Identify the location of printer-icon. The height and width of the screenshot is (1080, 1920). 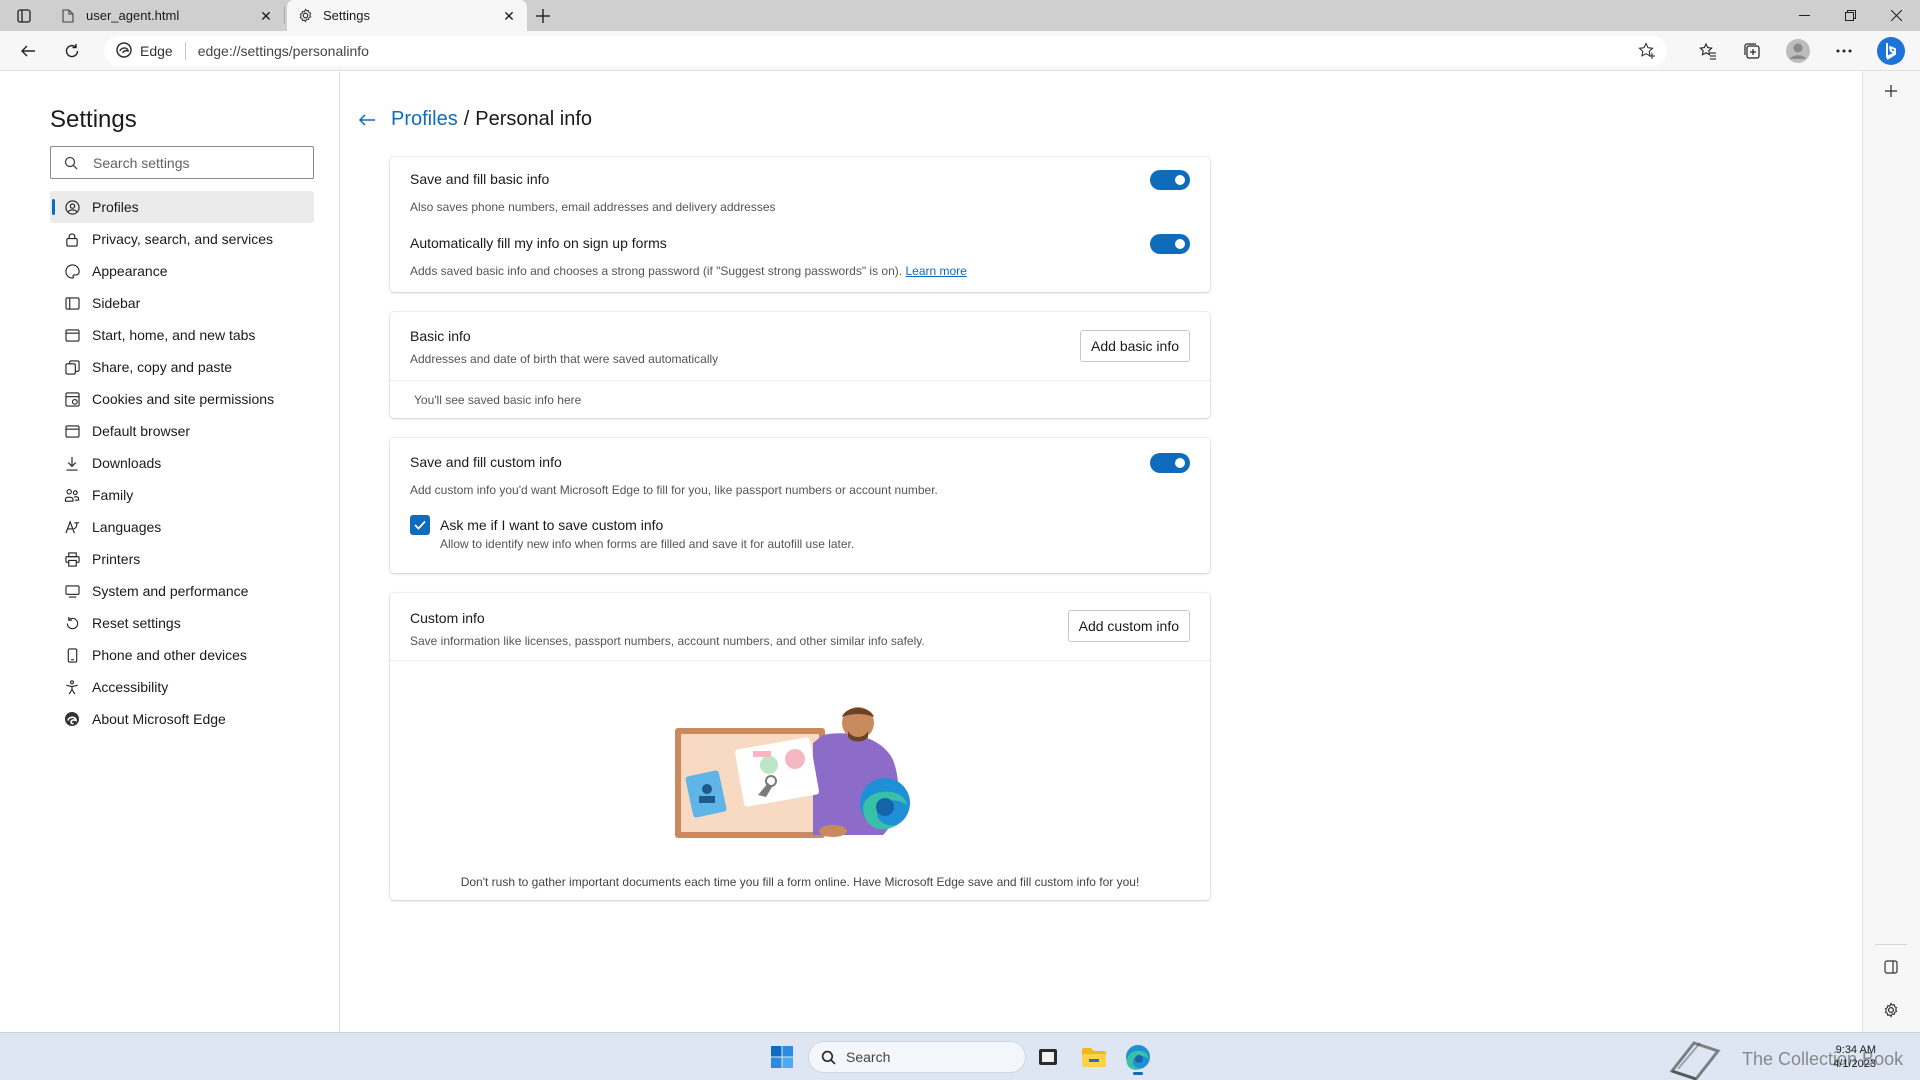
(72, 559).